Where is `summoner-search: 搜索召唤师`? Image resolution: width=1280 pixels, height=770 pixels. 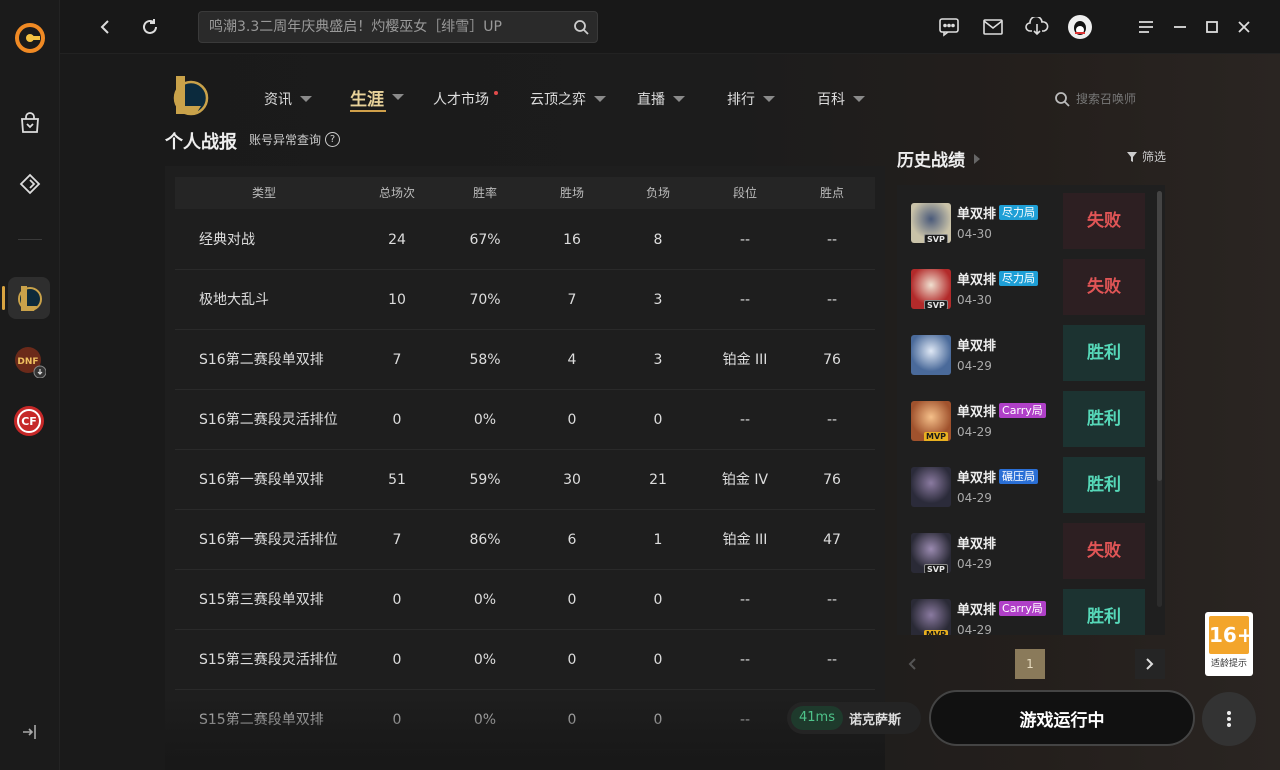
summoner-search: 搜索召唤师 is located at coordinates (1095, 98).